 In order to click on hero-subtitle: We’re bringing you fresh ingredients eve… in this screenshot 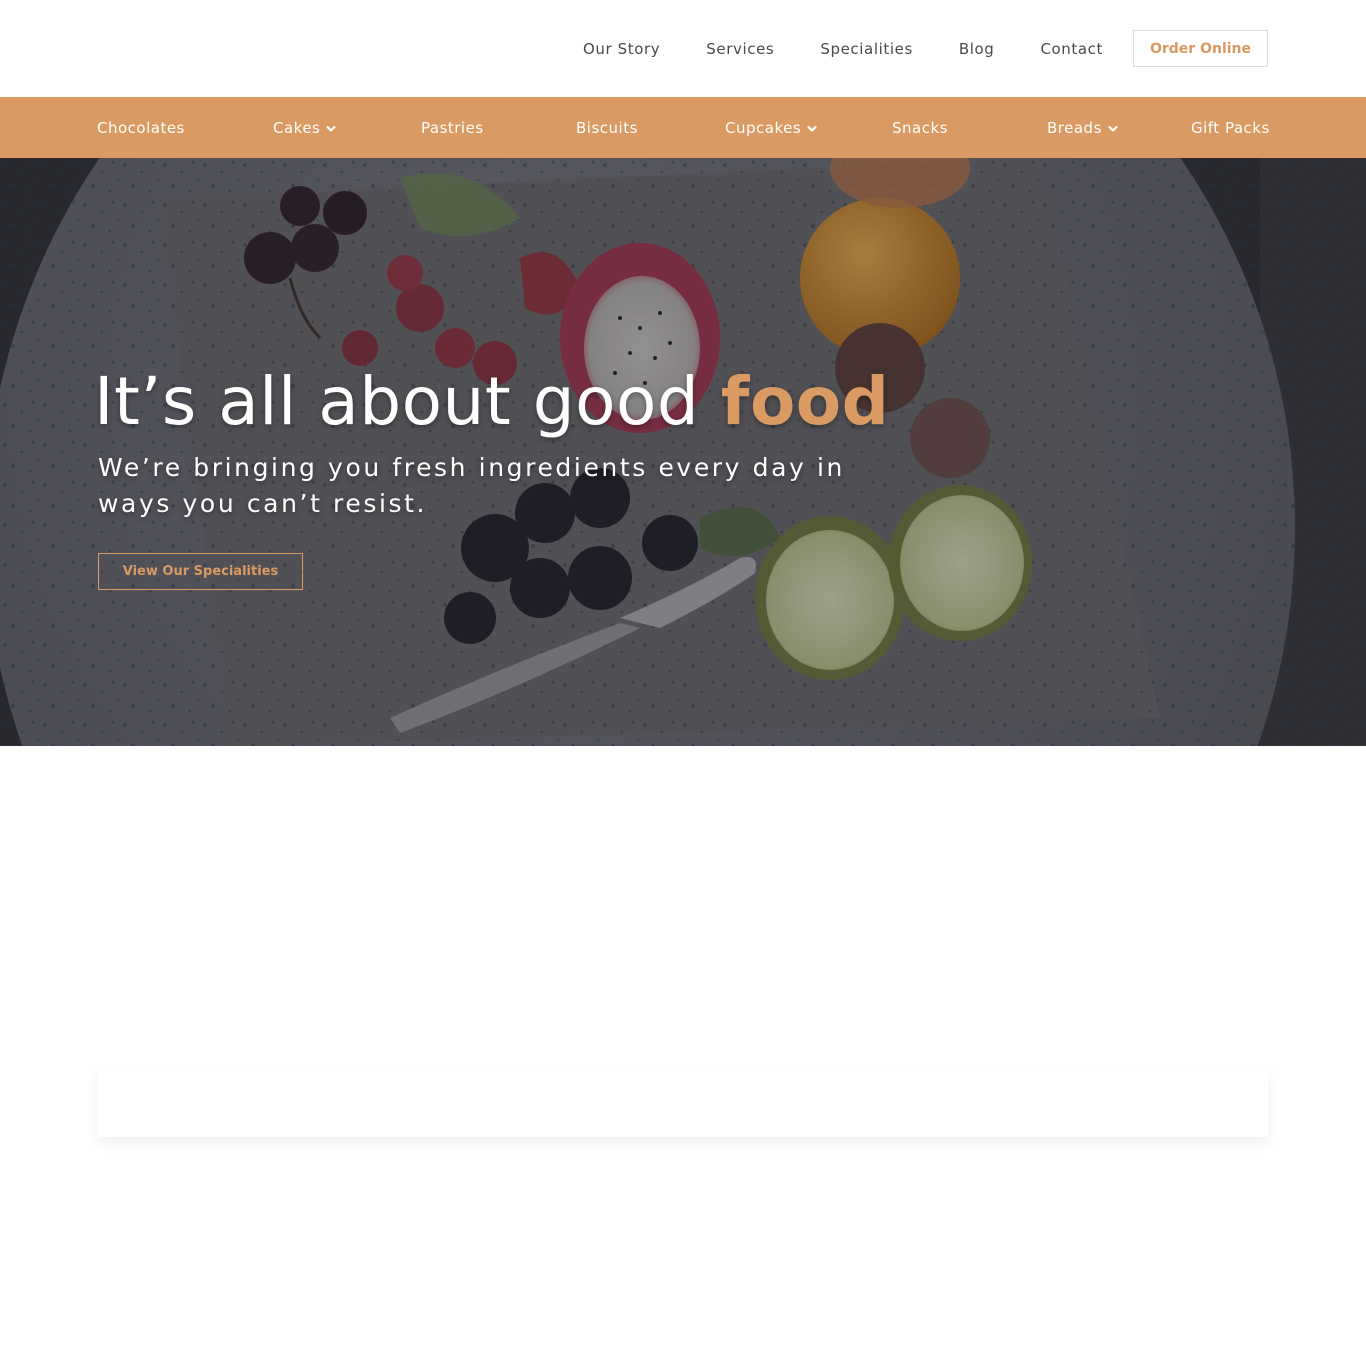, I will do `click(471, 485)`.